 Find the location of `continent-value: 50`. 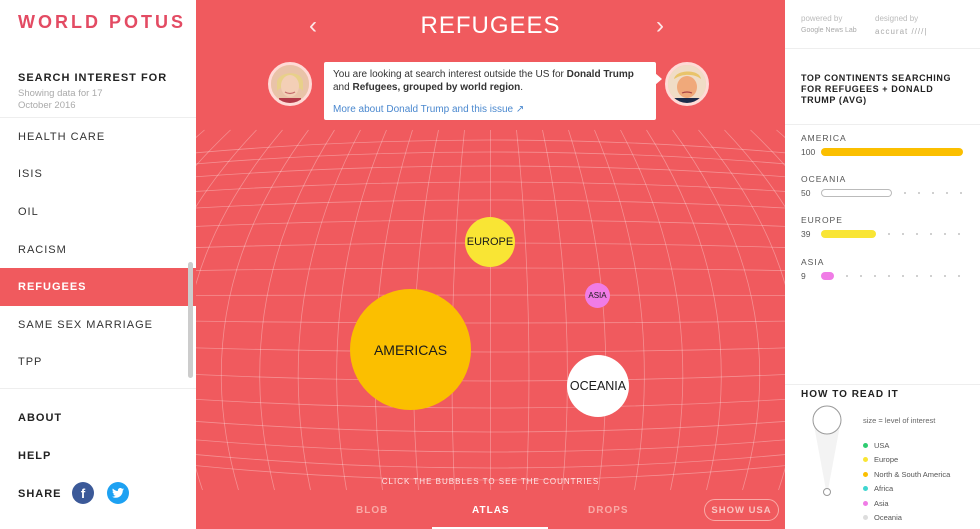

continent-value: 50 is located at coordinates (806, 193).